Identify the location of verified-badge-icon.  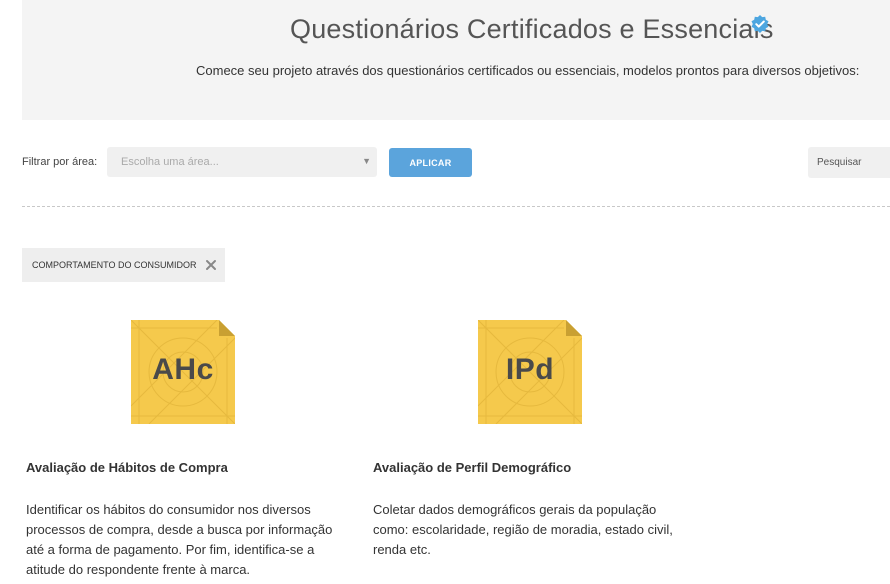
(760, 24).